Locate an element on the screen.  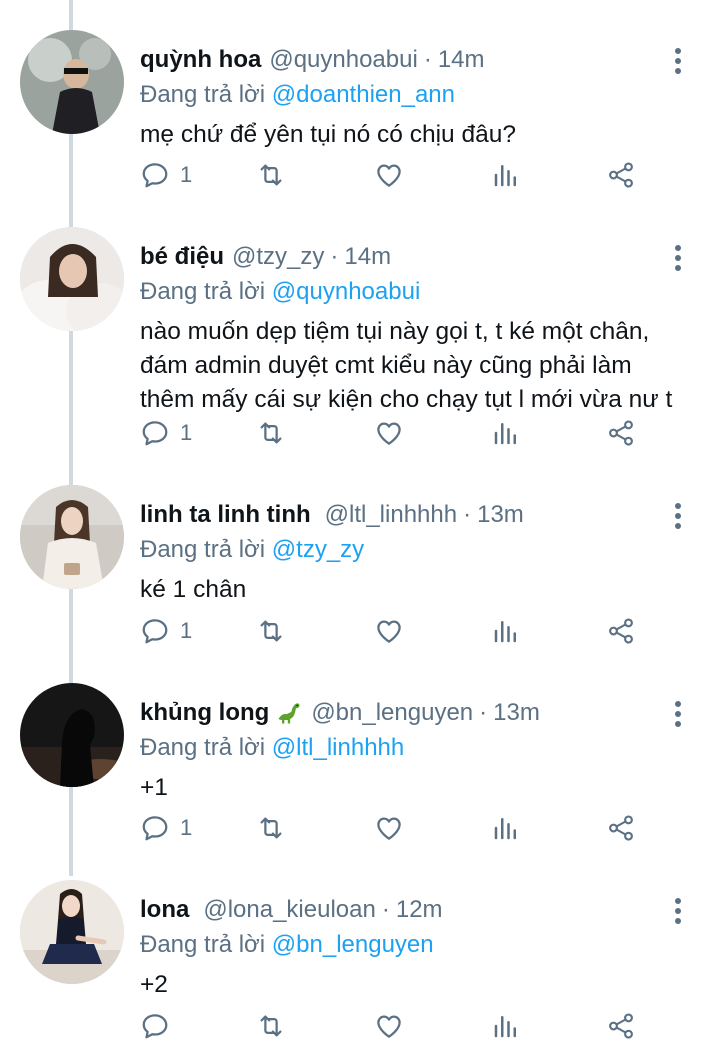
display-name: lona is located at coordinates (164, 910).